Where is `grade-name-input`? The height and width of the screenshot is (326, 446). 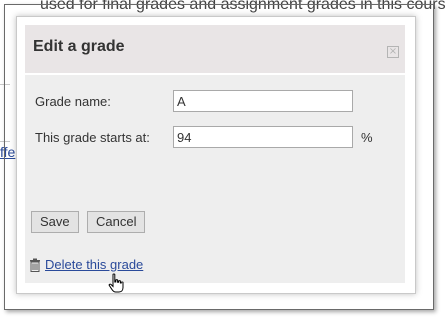 grade-name-input is located at coordinates (263, 101).